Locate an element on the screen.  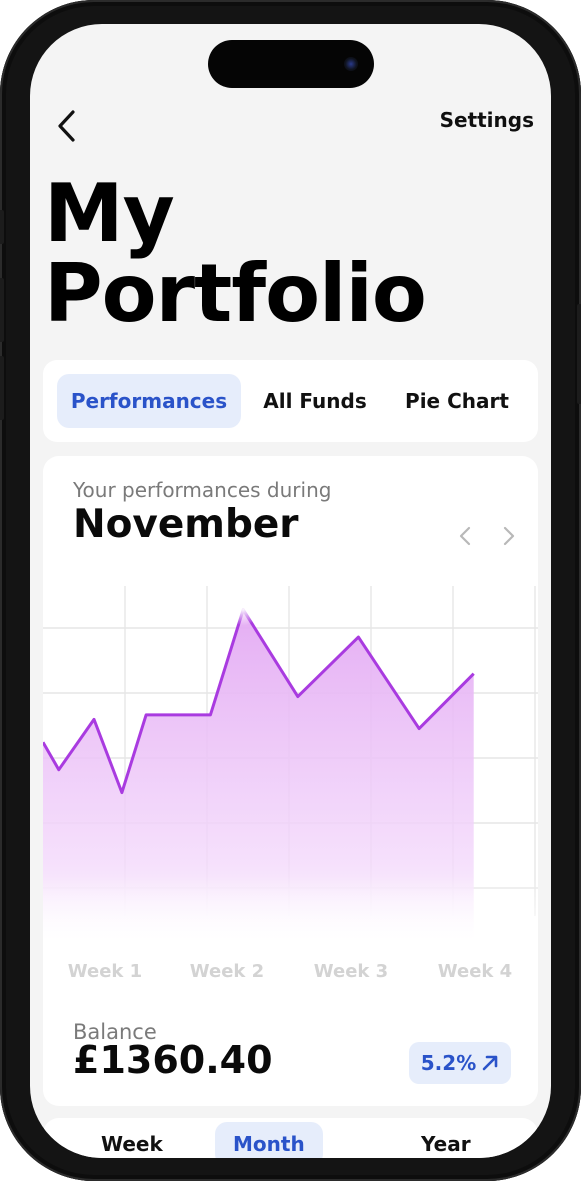
change-badge: 5.2% is located at coordinates (460, 1063).